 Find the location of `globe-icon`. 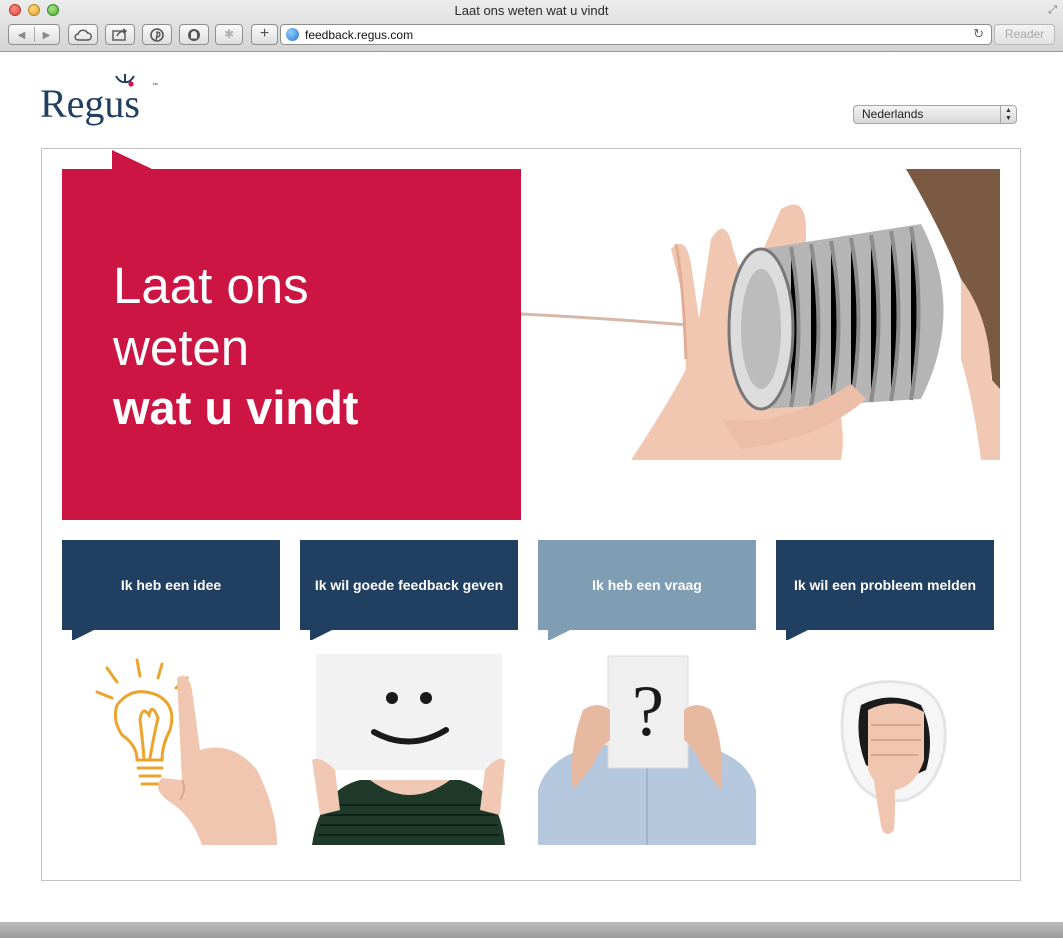

globe-icon is located at coordinates (292, 34).